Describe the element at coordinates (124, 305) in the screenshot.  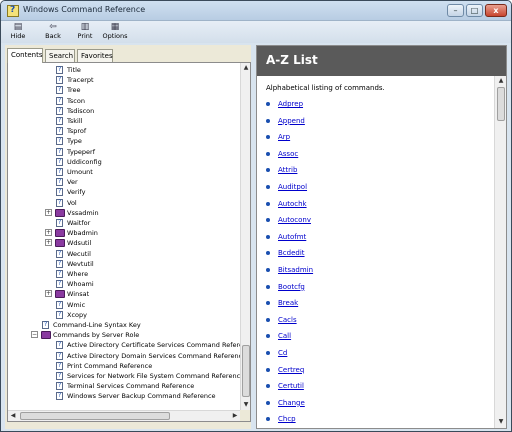
I see `tree-item: Wmic` at that location.